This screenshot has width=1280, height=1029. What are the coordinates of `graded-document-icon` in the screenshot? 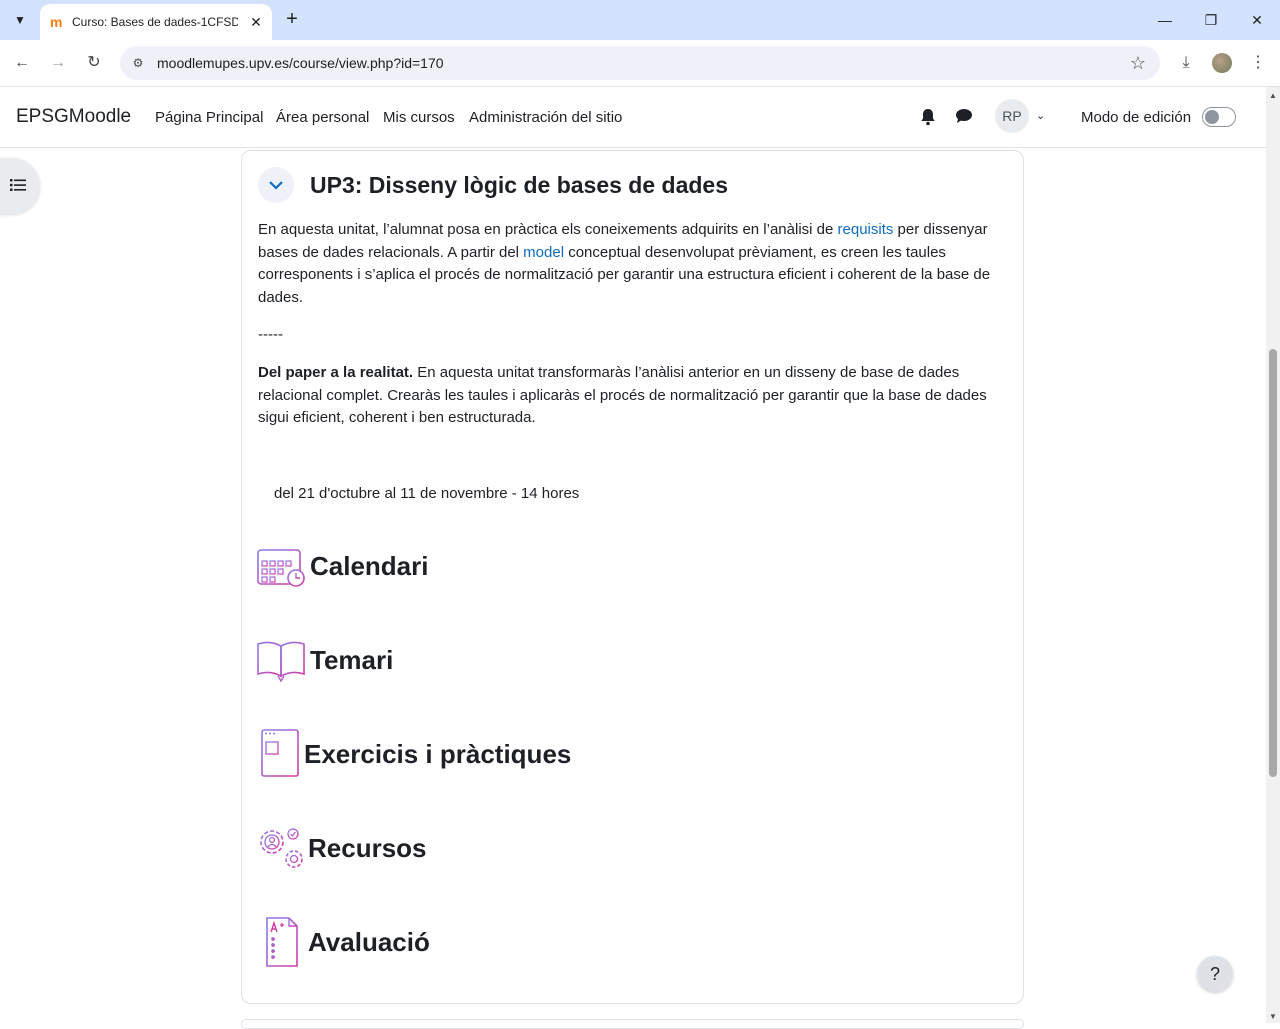 It's located at (281, 942).